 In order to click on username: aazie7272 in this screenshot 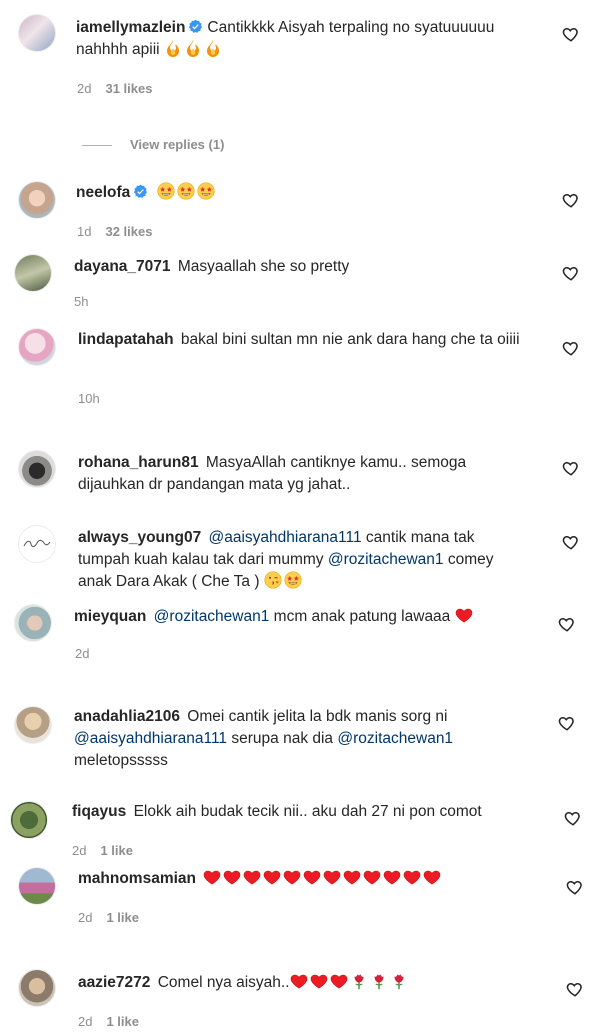, I will do `click(114, 982)`.